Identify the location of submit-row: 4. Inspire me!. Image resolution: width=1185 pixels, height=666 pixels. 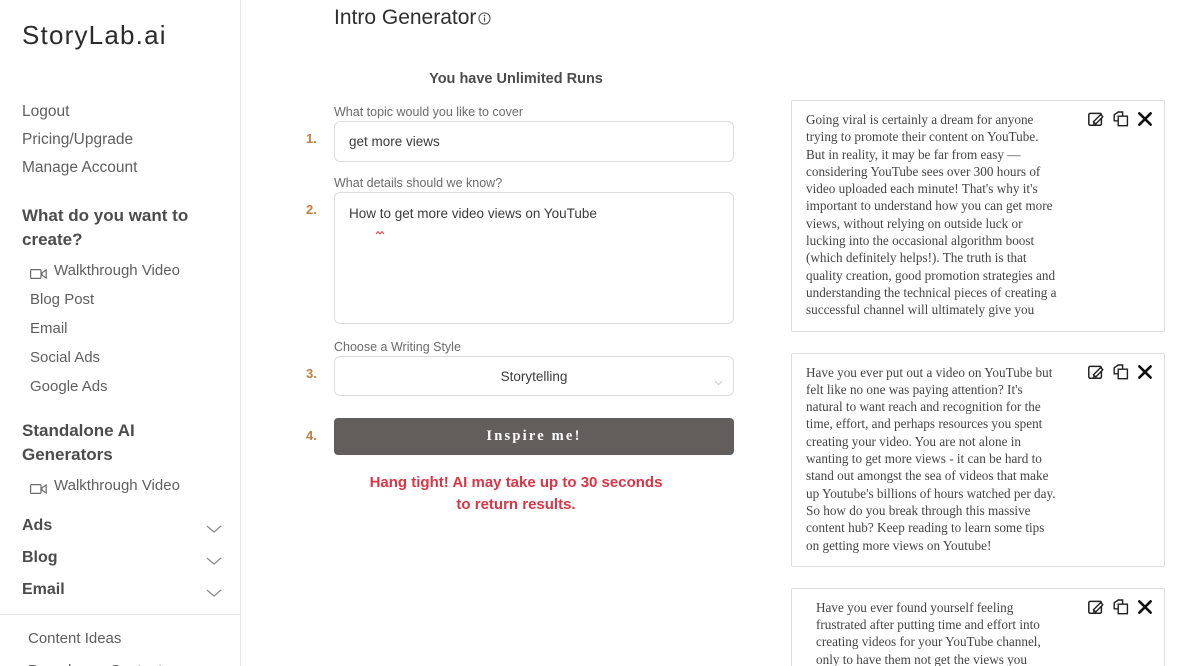
(516, 436).